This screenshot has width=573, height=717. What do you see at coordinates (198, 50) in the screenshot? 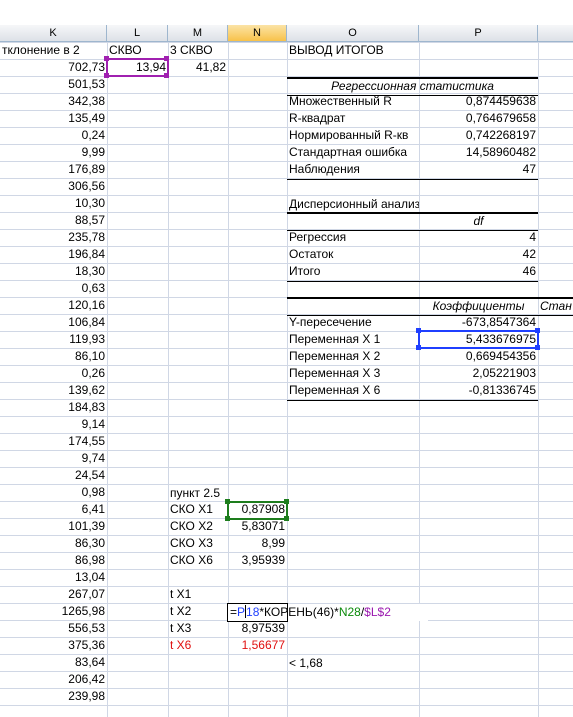
I see `cell-m-header: 3 СКВО` at bounding box center [198, 50].